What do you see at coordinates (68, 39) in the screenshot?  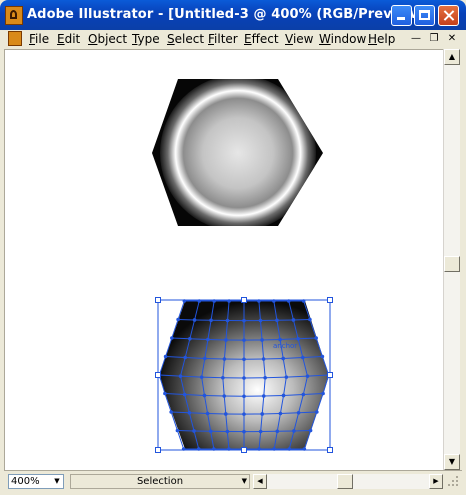 I see `menu-edit: Edit` at bounding box center [68, 39].